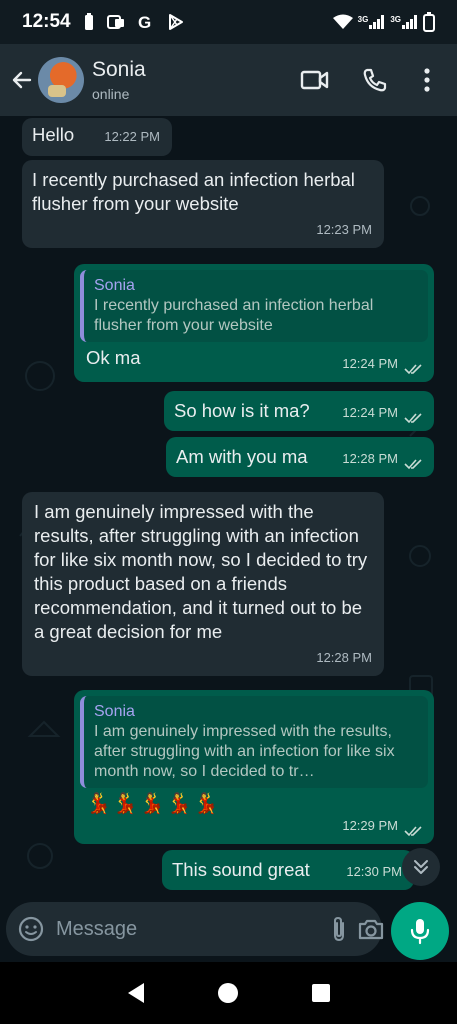  What do you see at coordinates (176, 22) in the screenshot?
I see `play-store-icon` at bounding box center [176, 22].